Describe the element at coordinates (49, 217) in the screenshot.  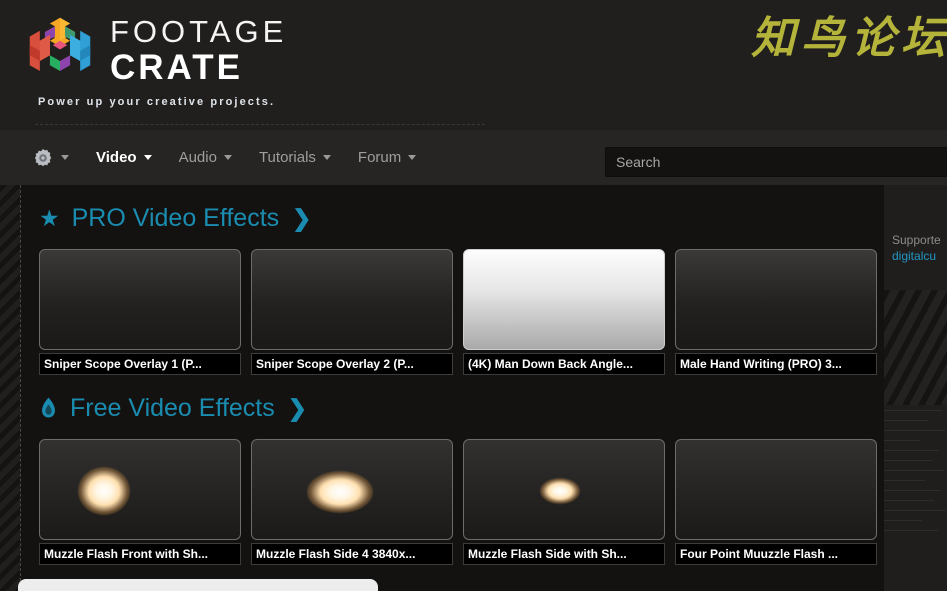
I see `star-icon: ★` at that location.